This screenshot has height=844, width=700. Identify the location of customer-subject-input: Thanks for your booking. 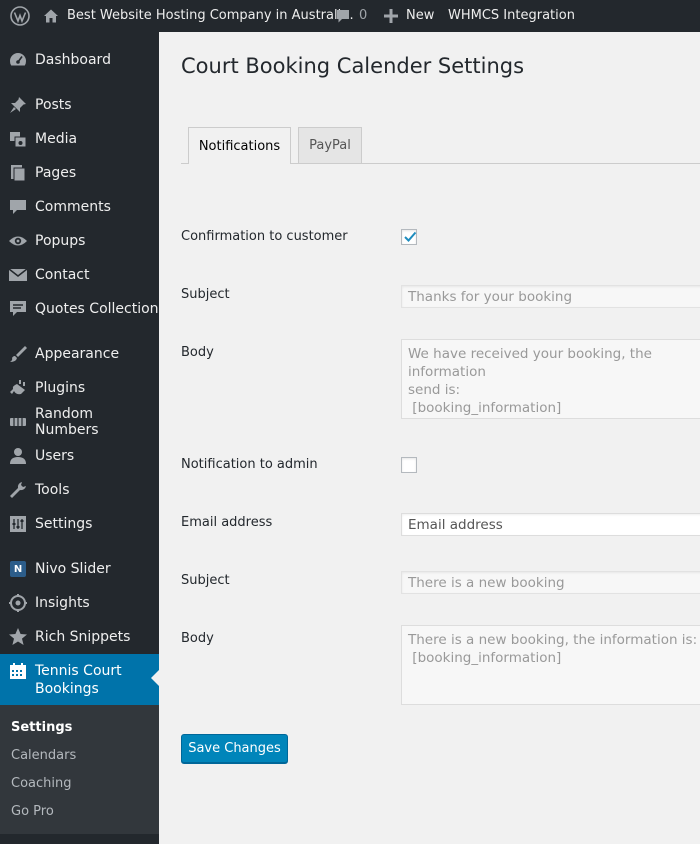
(550, 296).